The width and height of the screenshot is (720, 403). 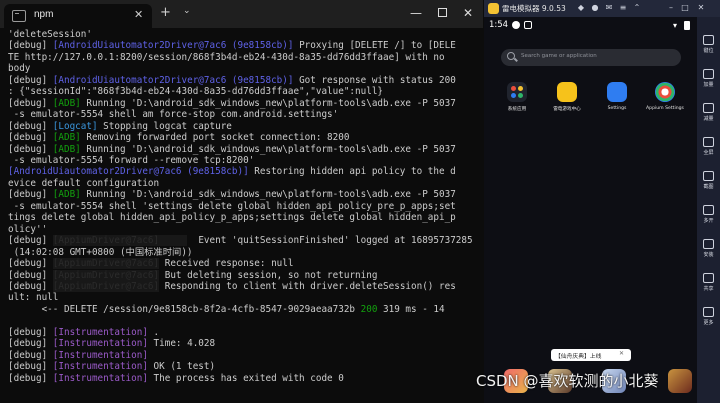 I want to click on console-segment: Proxying [DELETE /] to [DELE, so click(x=374, y=46).